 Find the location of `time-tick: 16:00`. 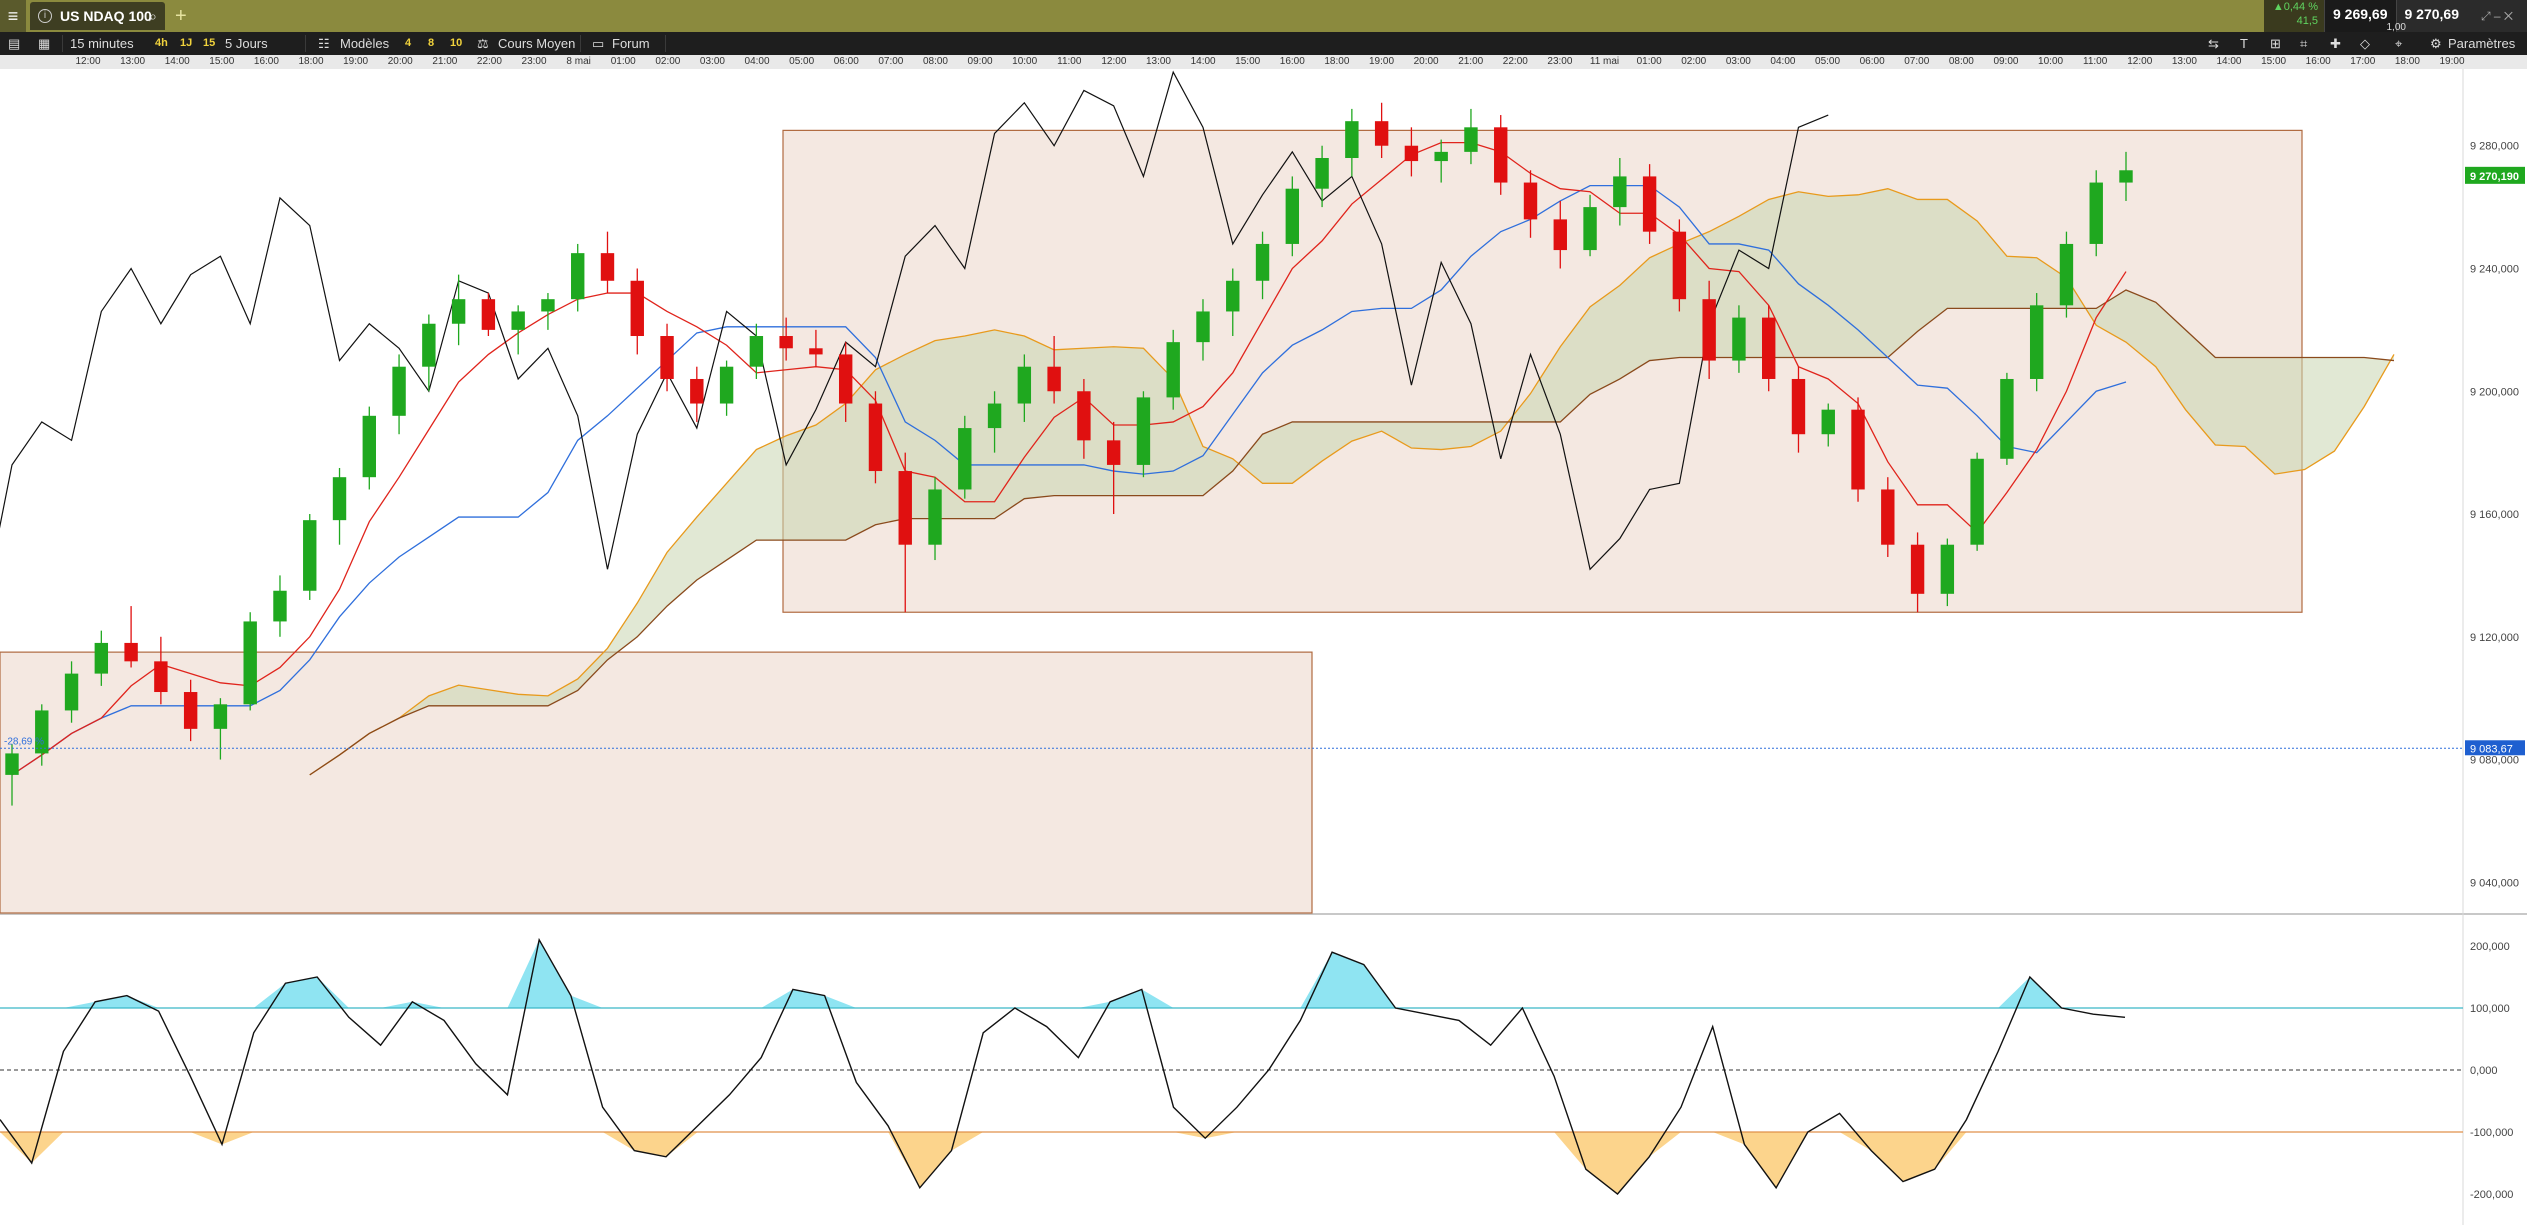

time-tick: 16:00 is located at coordinates (2318, 61).